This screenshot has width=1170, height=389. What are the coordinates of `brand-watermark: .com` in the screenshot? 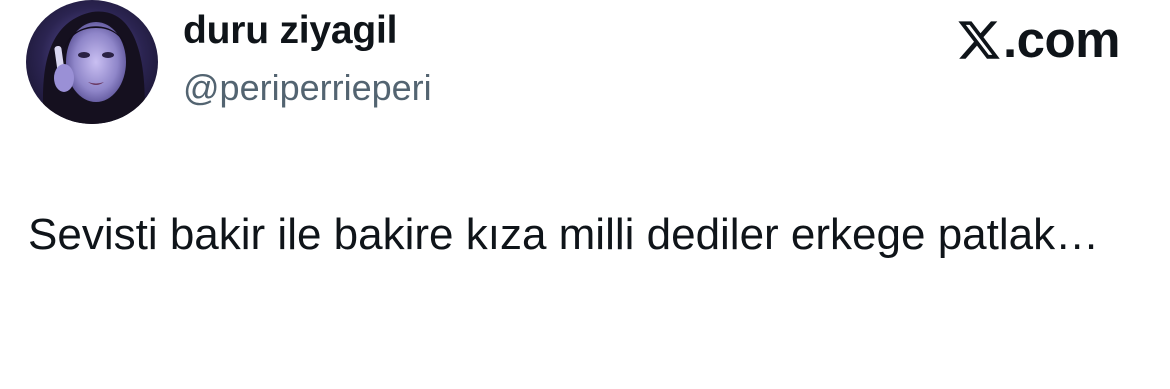 It's located at (1038, 39).